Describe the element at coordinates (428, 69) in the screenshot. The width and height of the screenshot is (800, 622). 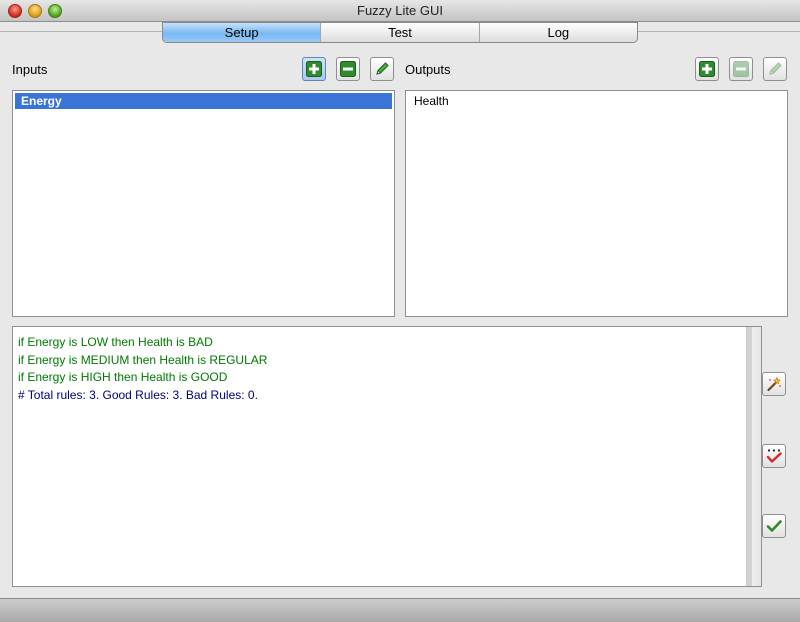
I see `outputs-label: Outputs` at that location.